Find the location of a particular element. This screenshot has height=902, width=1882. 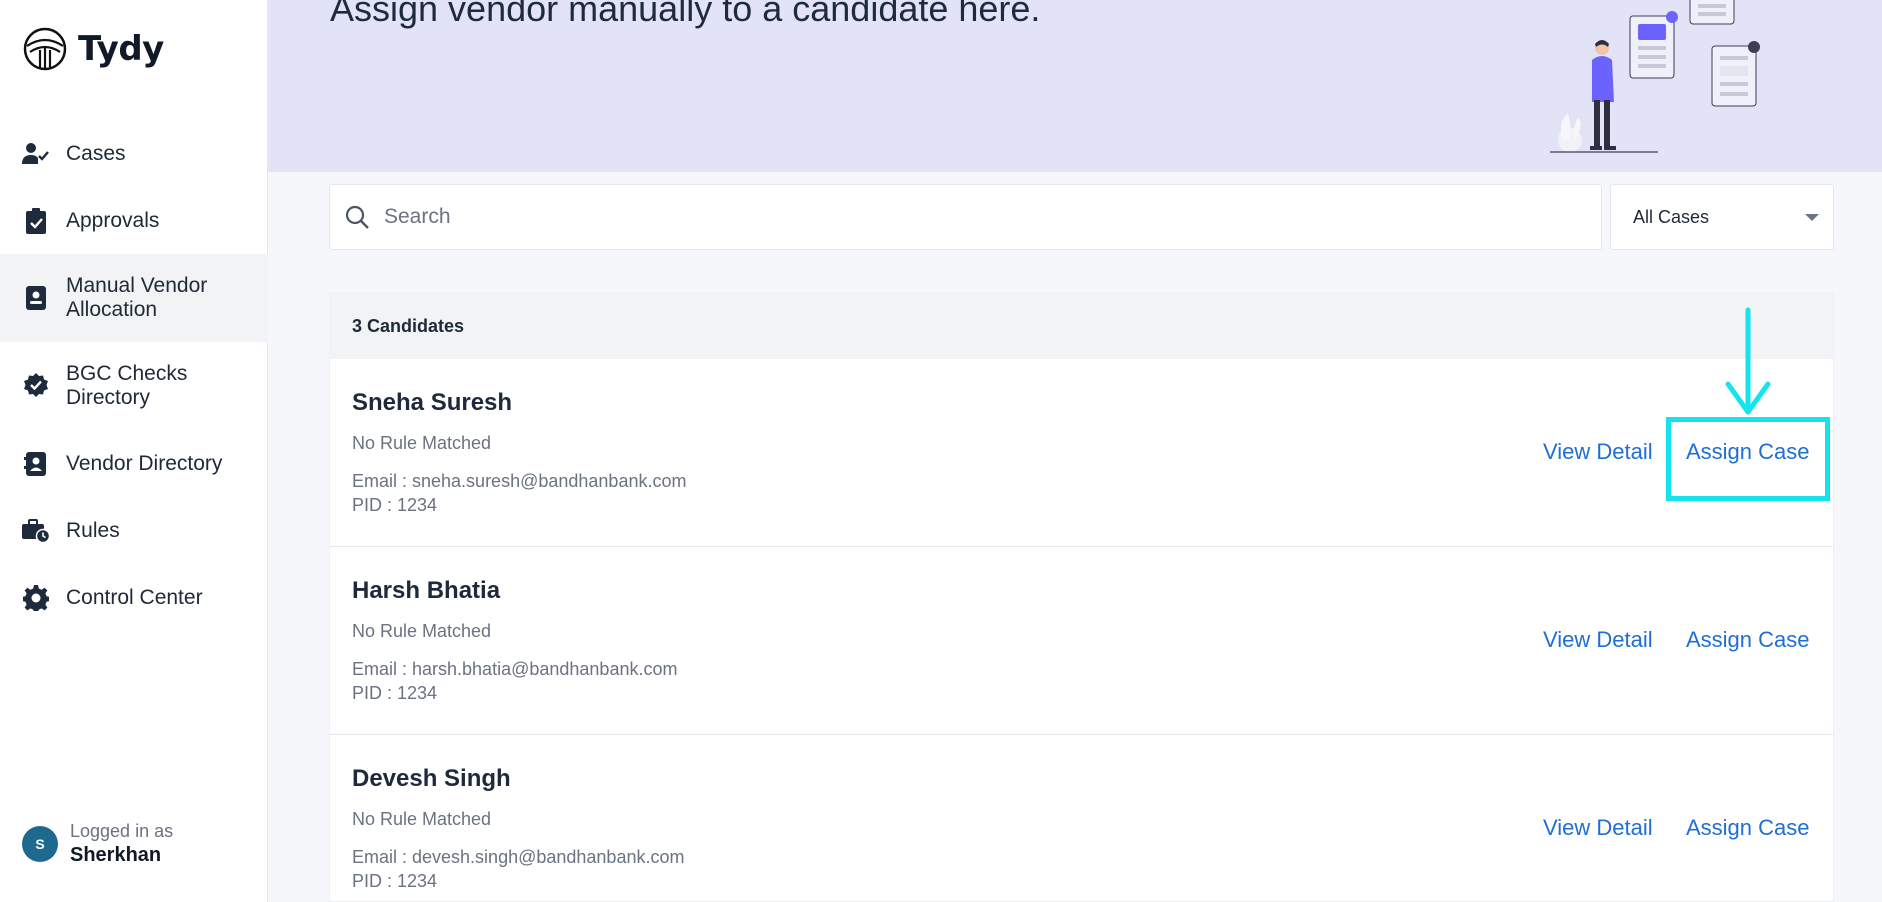

contact-book-icon is located at coordinates (36, 298).